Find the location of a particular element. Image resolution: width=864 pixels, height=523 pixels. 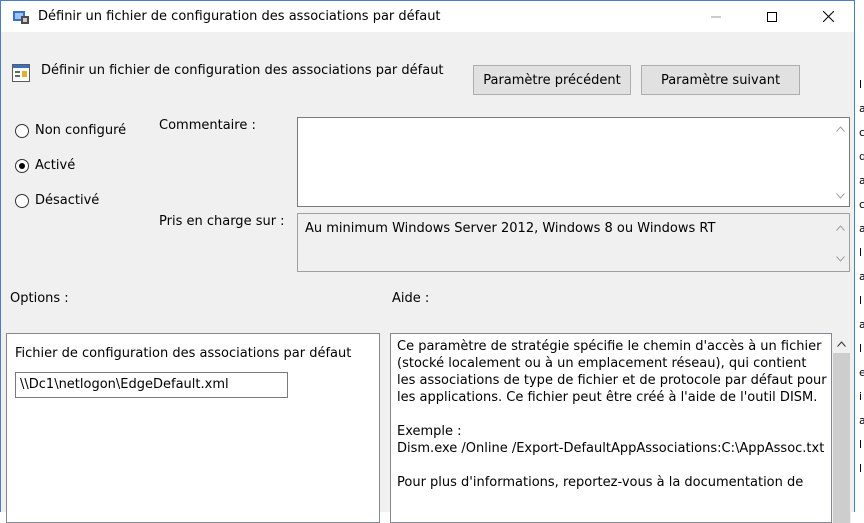

radio-enabled: Activé is located at coordinates (45, 165).